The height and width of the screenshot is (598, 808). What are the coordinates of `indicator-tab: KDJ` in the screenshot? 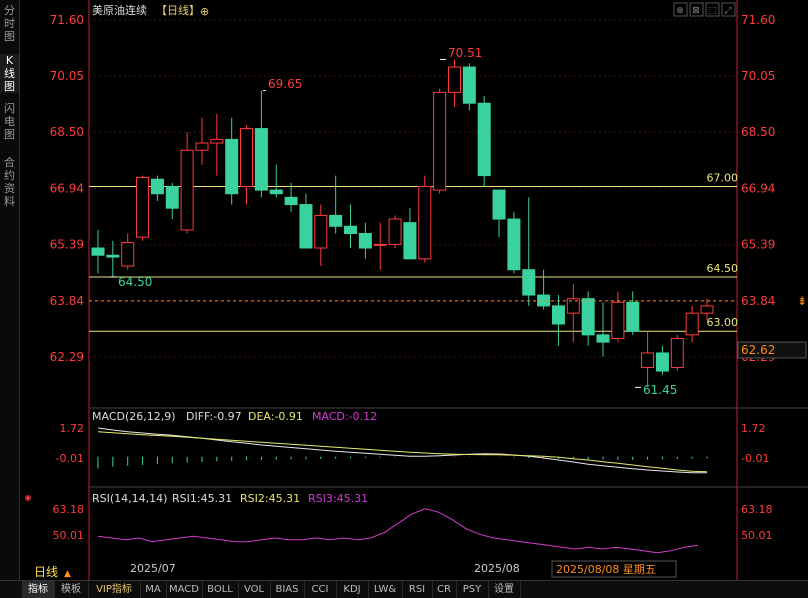 It's located at (352, 589).